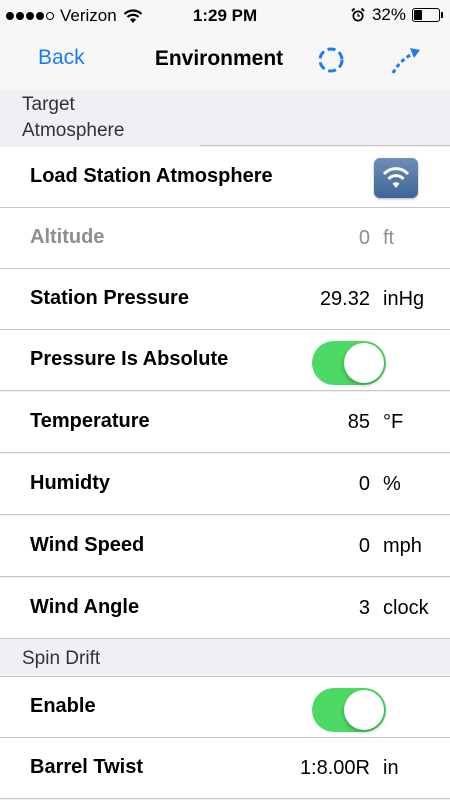 The image size is (450, 800). I want to click on section-spin-drift: Spin Drift, so click(225, 659).